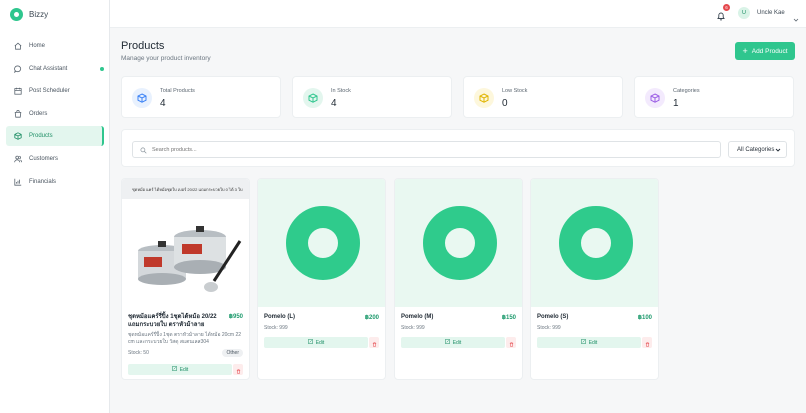  Describe the element at coordinates (543, 97) in the screenshot. I see `stat-card-low-stock: Low Stock 0` at that location.